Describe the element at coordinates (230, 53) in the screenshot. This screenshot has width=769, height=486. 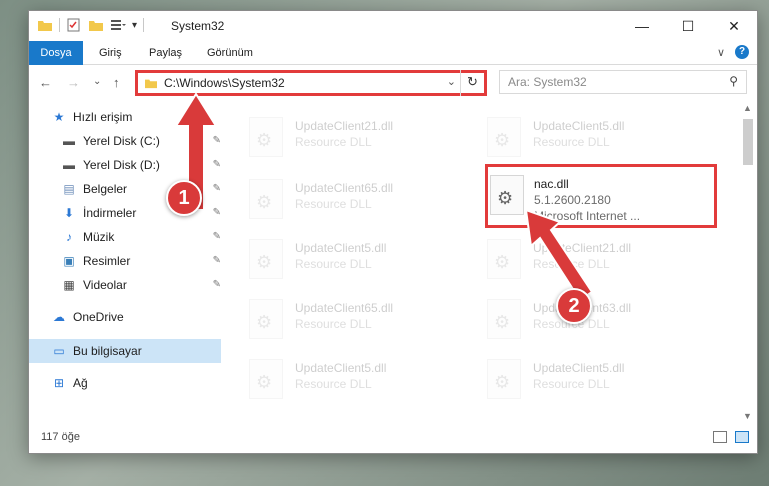
I see `tab-view: Görünüm` at that location.